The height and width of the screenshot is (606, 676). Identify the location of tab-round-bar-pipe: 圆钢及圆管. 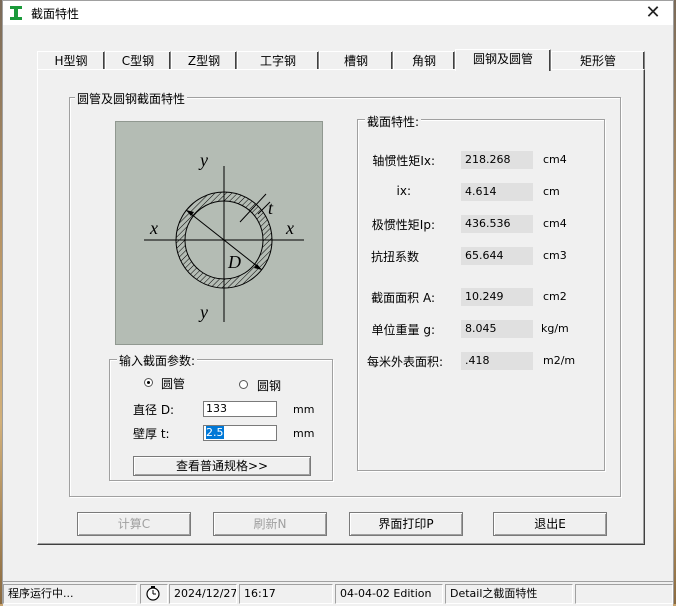
(503, 60).